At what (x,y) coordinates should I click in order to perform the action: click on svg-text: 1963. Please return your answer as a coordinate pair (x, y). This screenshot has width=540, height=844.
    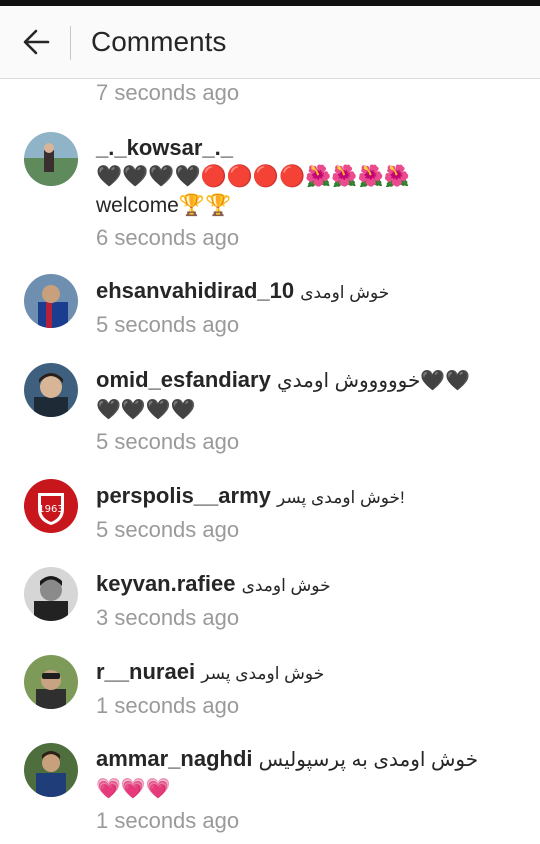
    Looking at the image, I should click on (50, 509).